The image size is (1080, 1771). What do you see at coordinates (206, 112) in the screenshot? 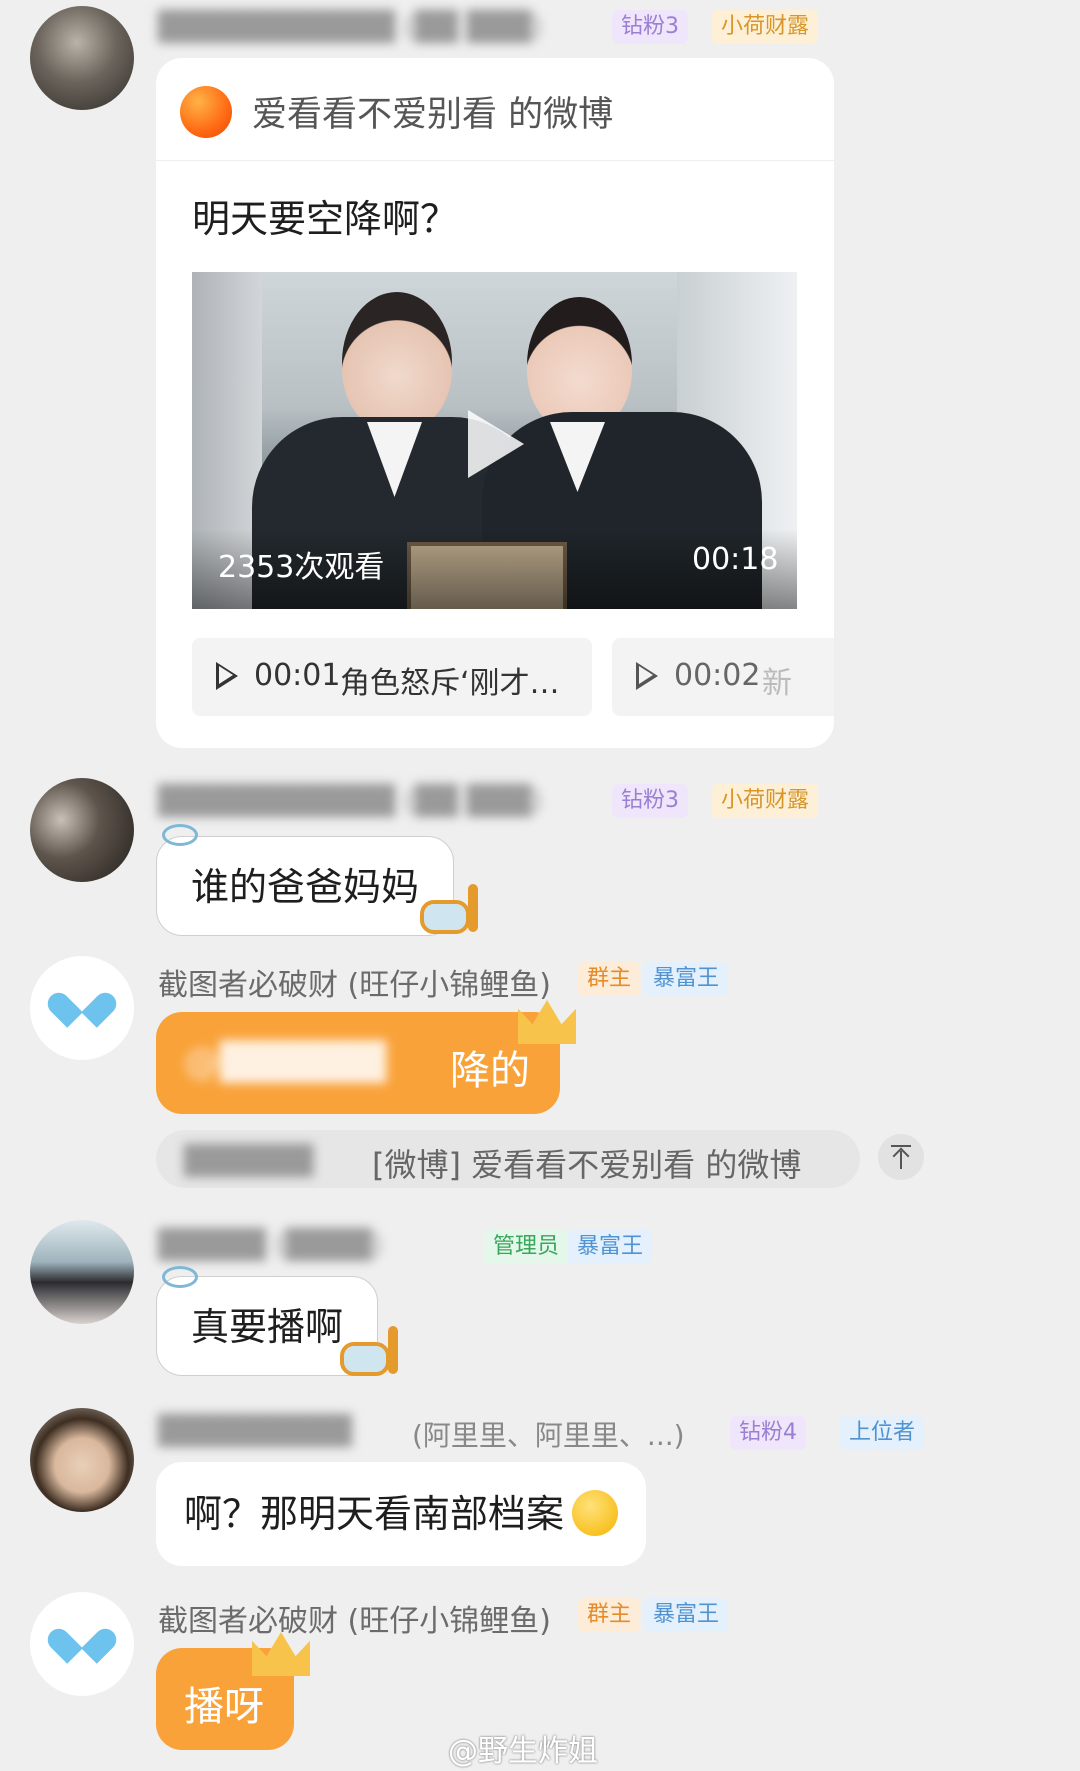
I see `weibo-logo-icon` at bounding box center [206, 112].